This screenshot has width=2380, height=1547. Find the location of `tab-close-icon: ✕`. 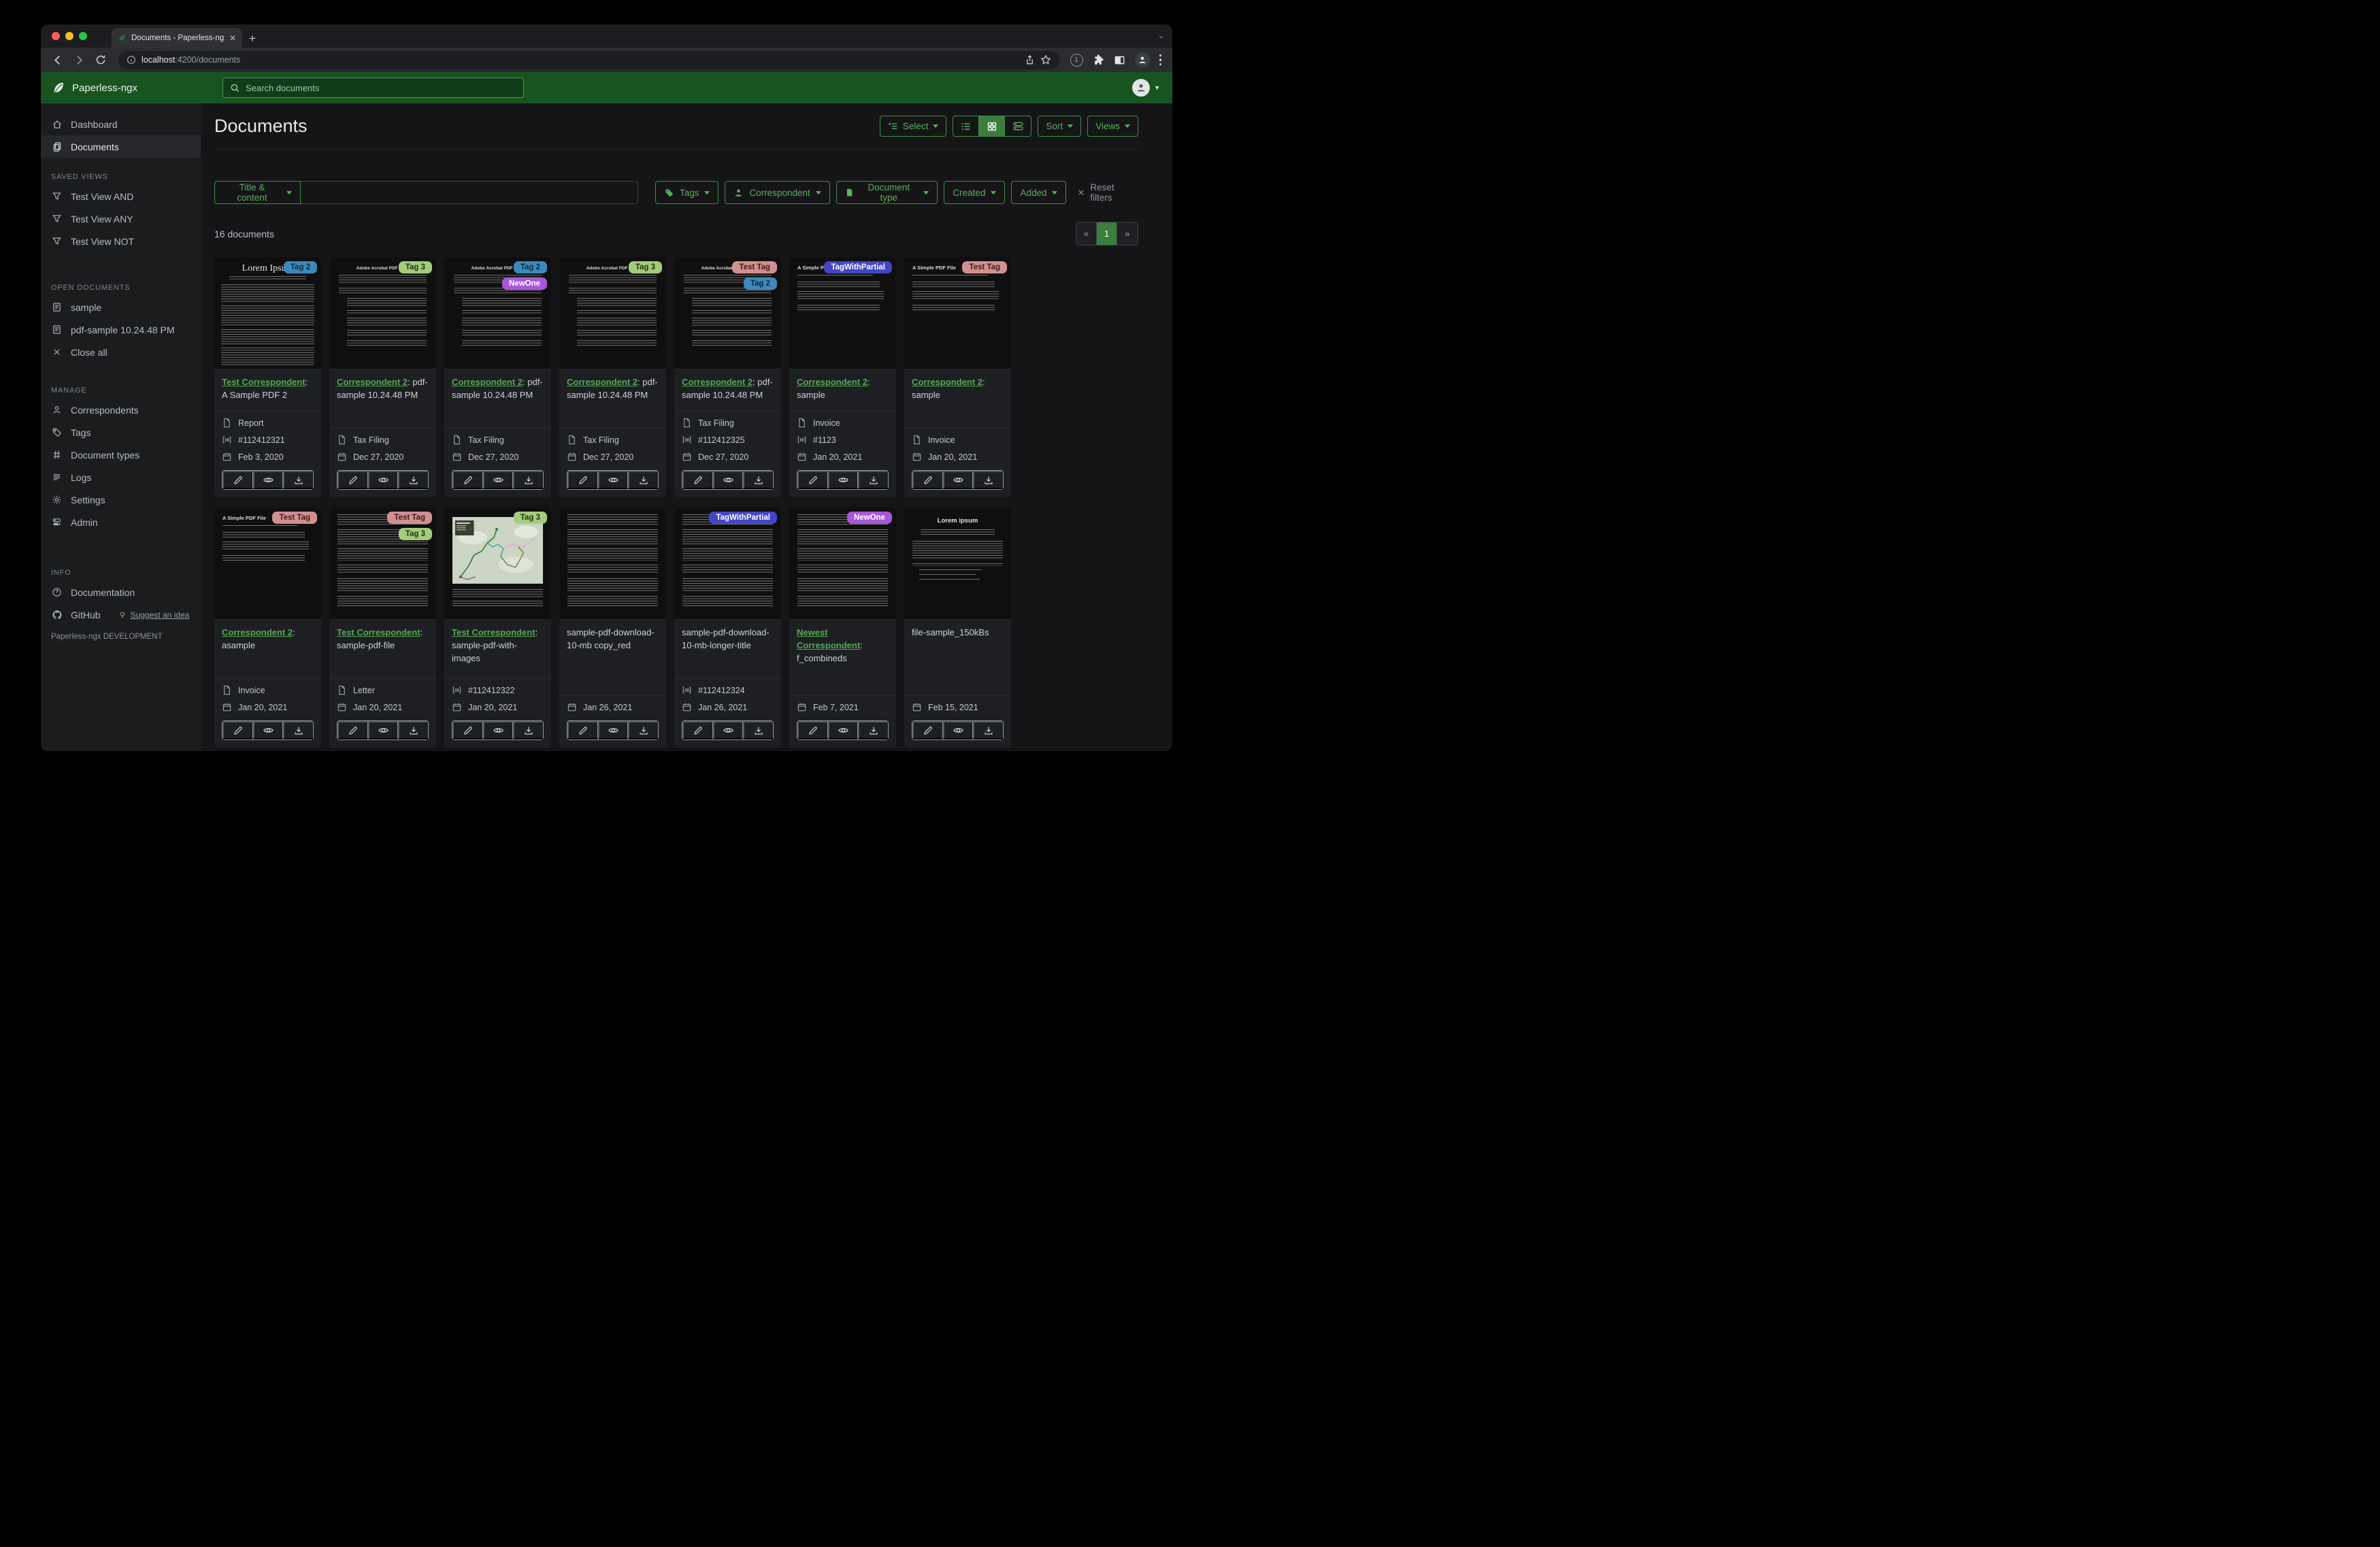

tab-close-icon: ✕ is located at coordinates (232, 38).